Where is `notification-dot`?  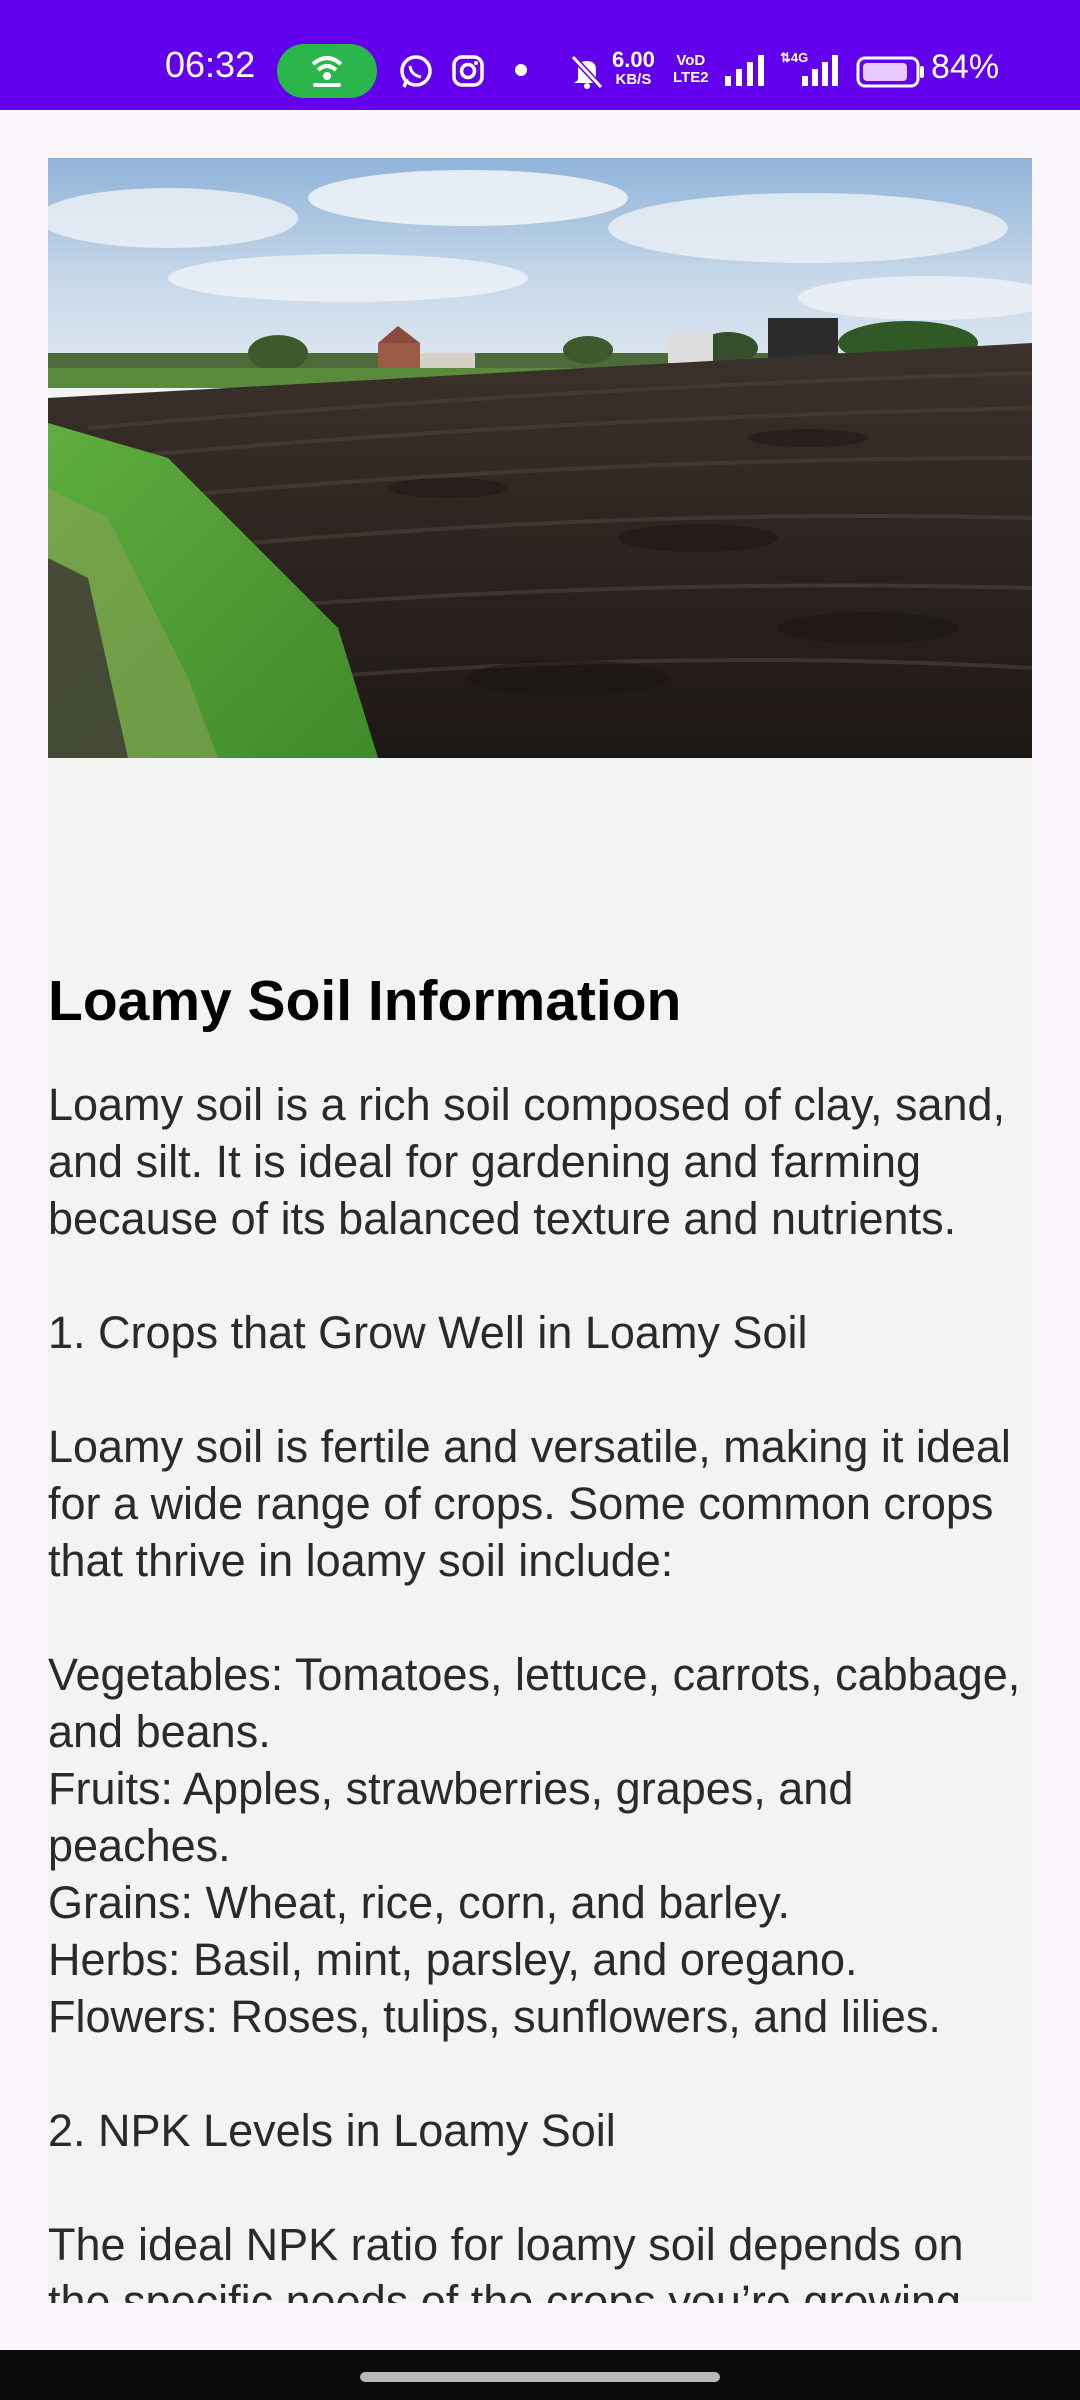 notification-dot is located at coordinates (521, 70).